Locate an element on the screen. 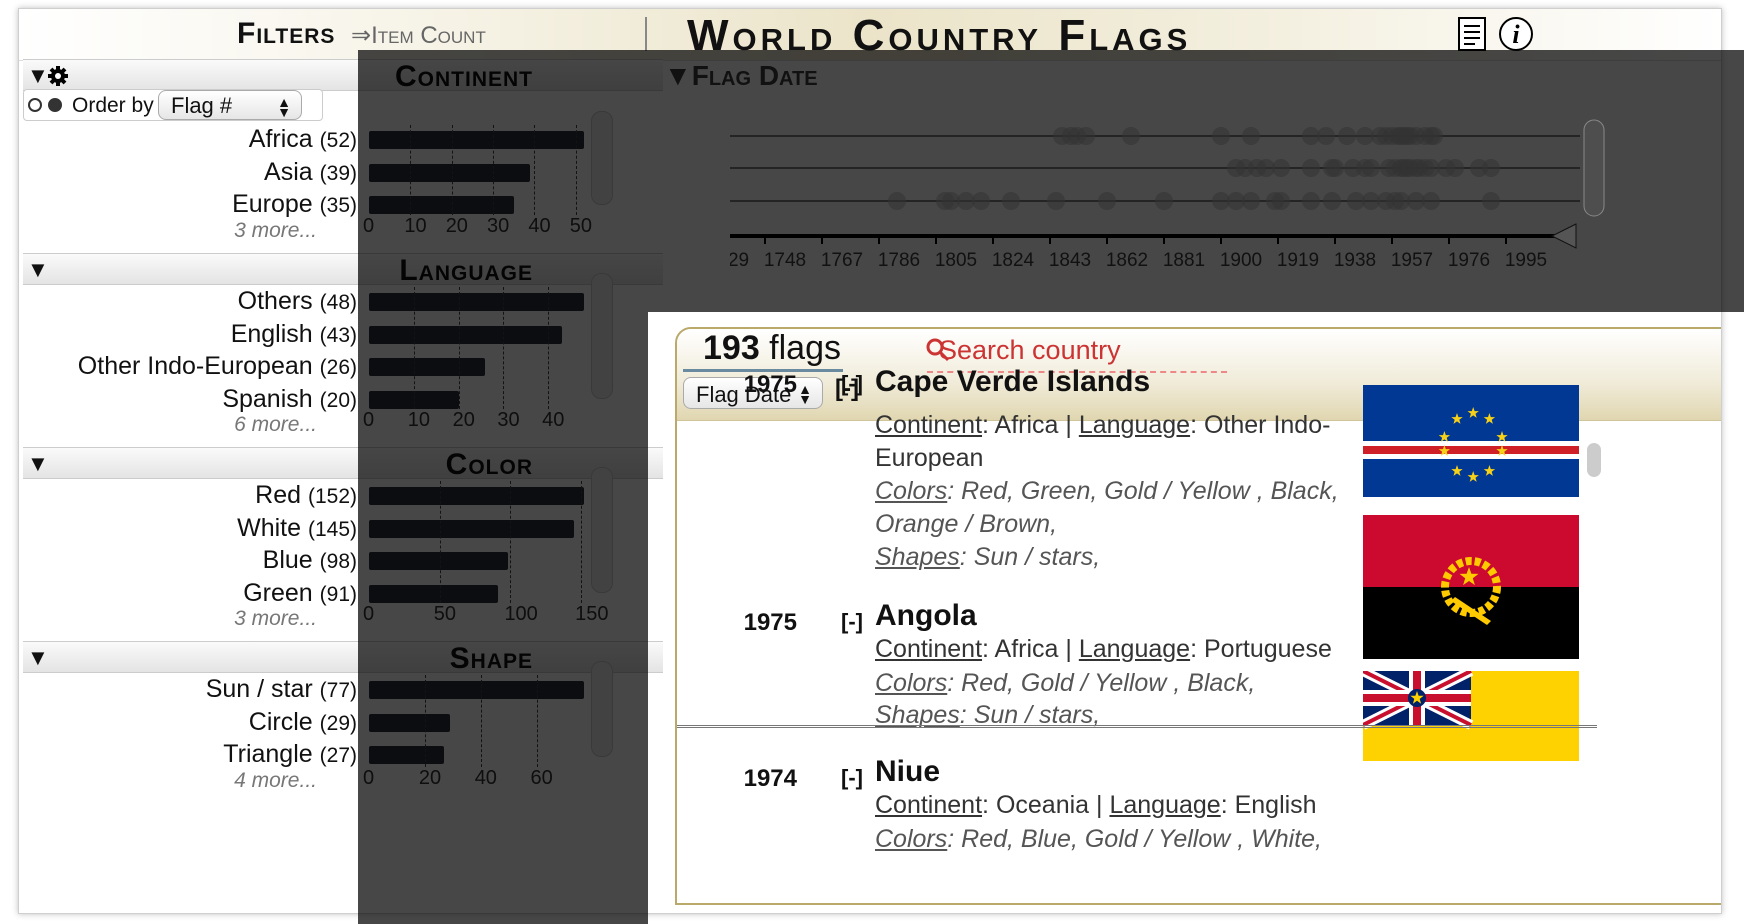 The width and height of the screenshot is (1744, 924). timeline-tick-label: 1862 is located at coordinates (1127, 260).